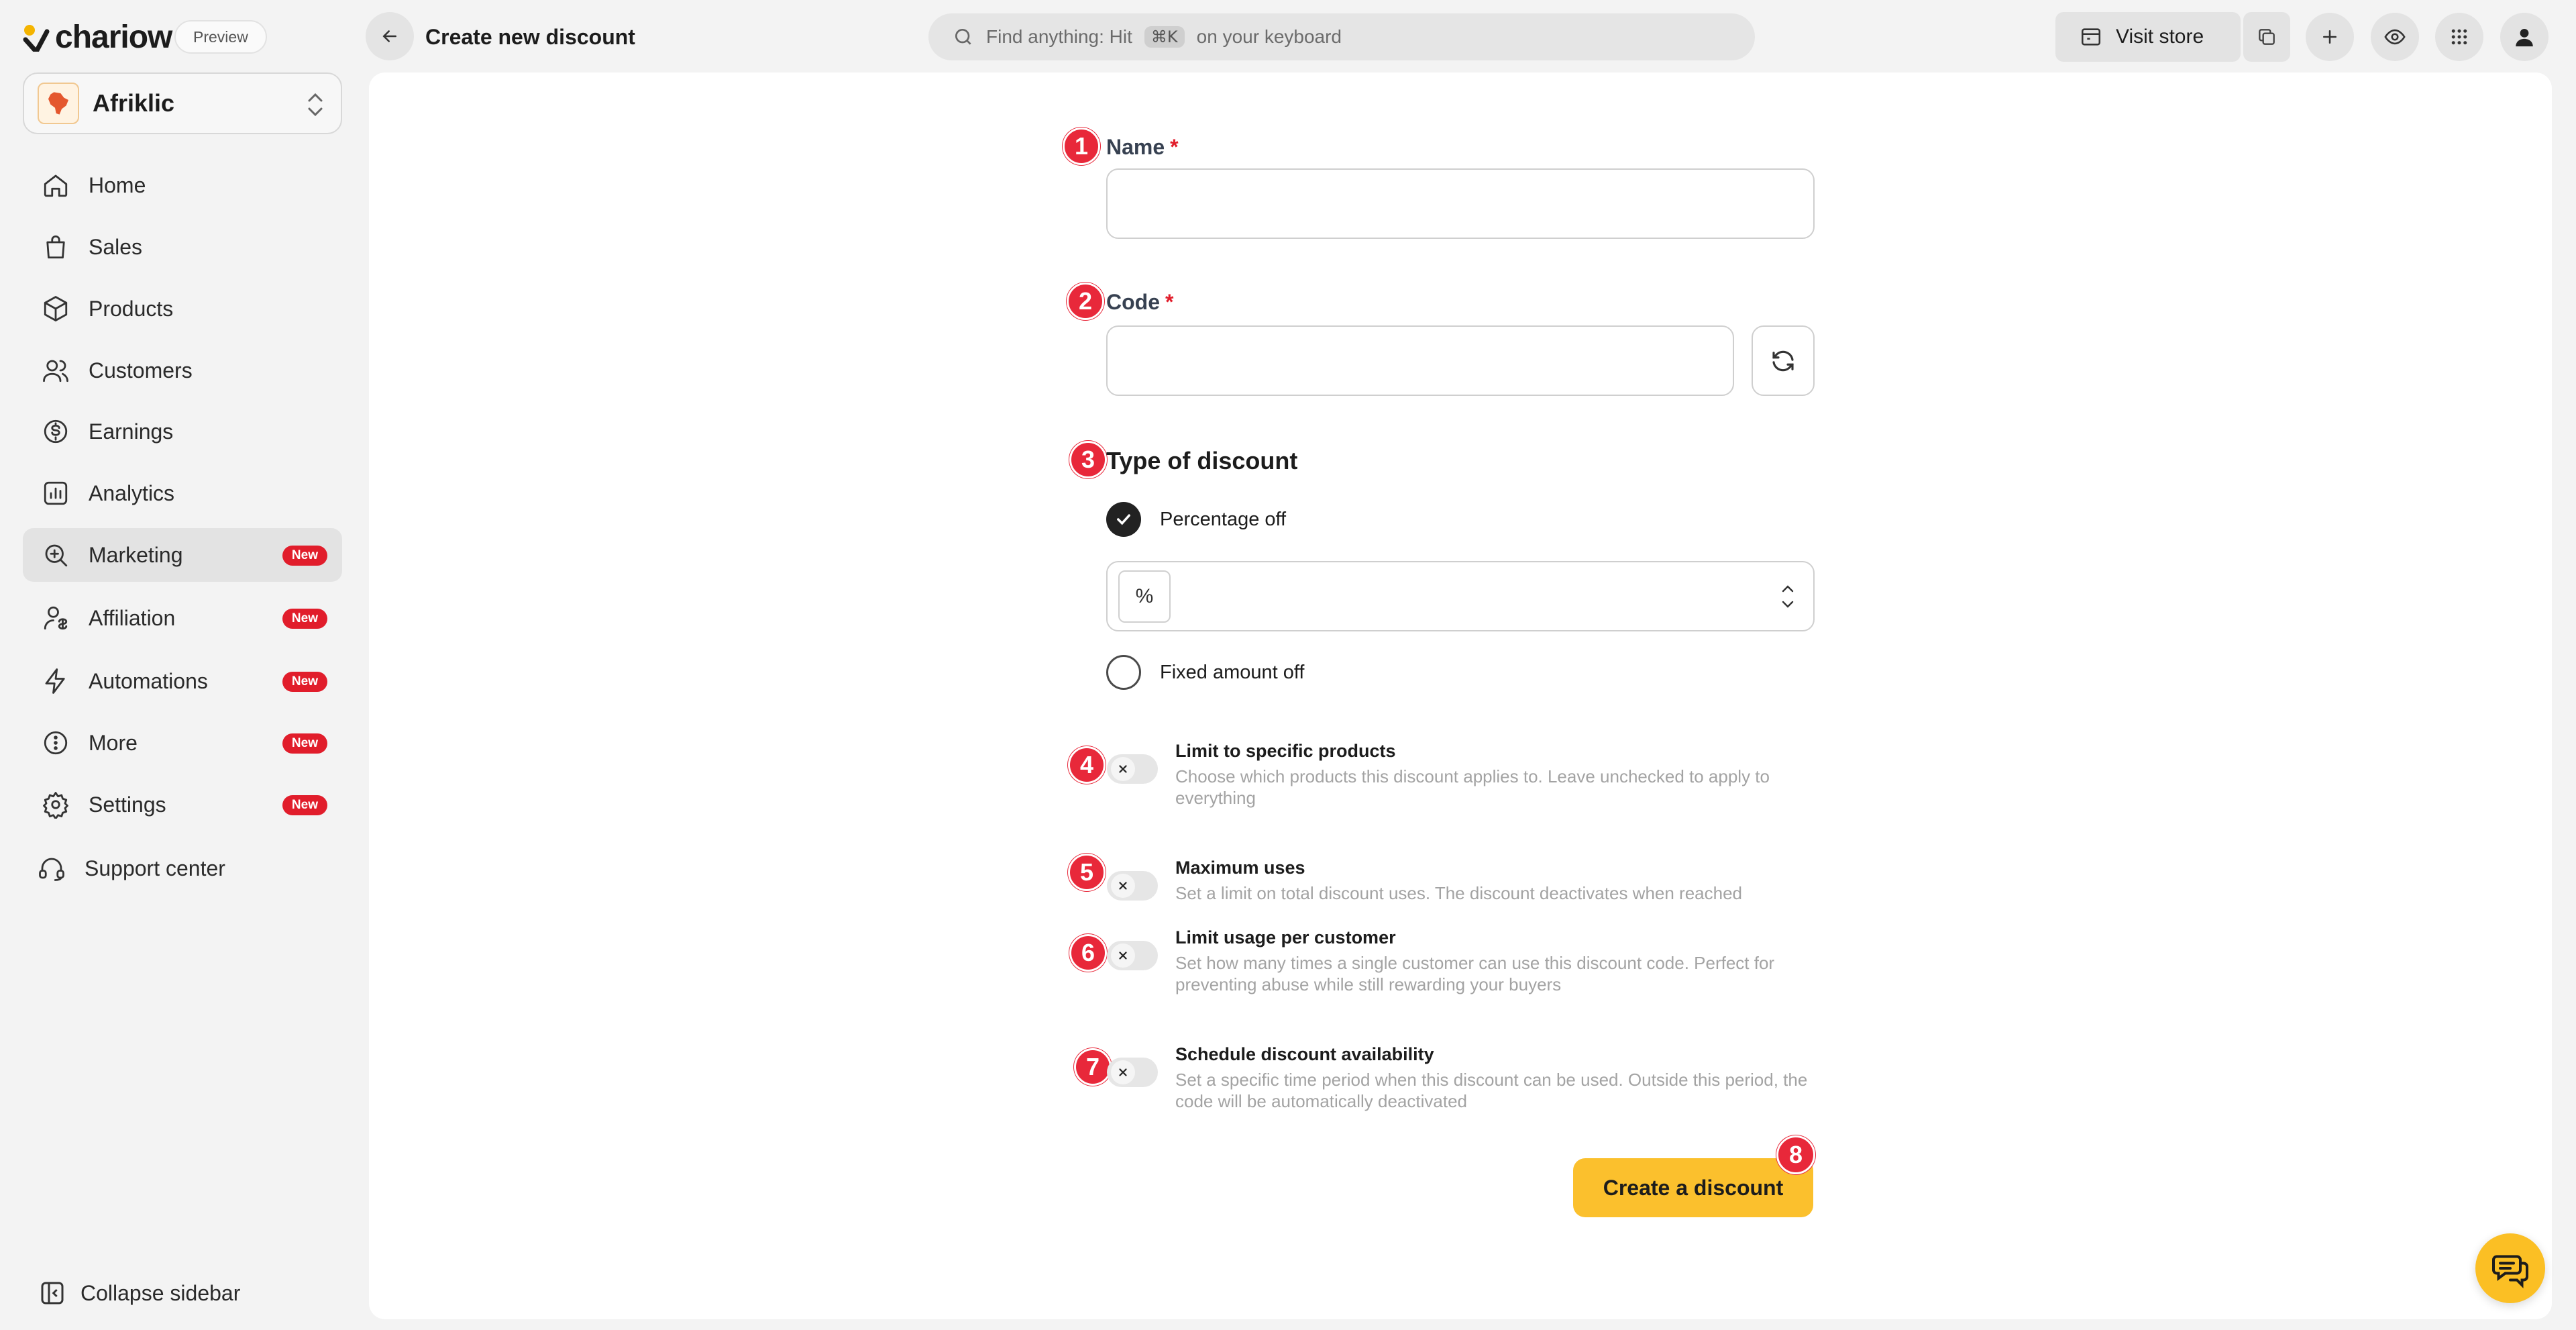 The width and height of the screenshot is (2576, 1330). I want to click on search-bar: Find anything: Hit ⌘K on your keyboard, so click(1341, 36).